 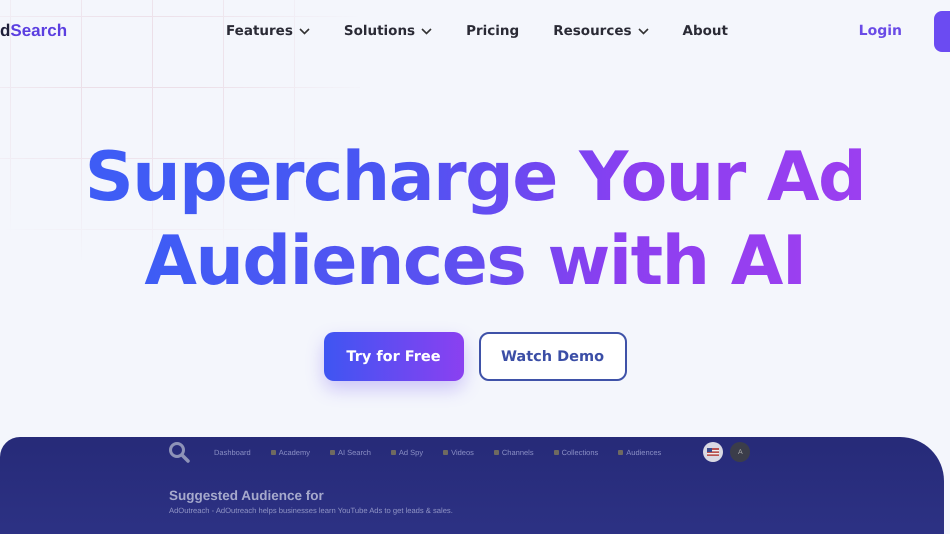 What do you see at coordinates (268, 31) in the screenshot?
I see `nav-link: Features` at bounding box center [268, 31].